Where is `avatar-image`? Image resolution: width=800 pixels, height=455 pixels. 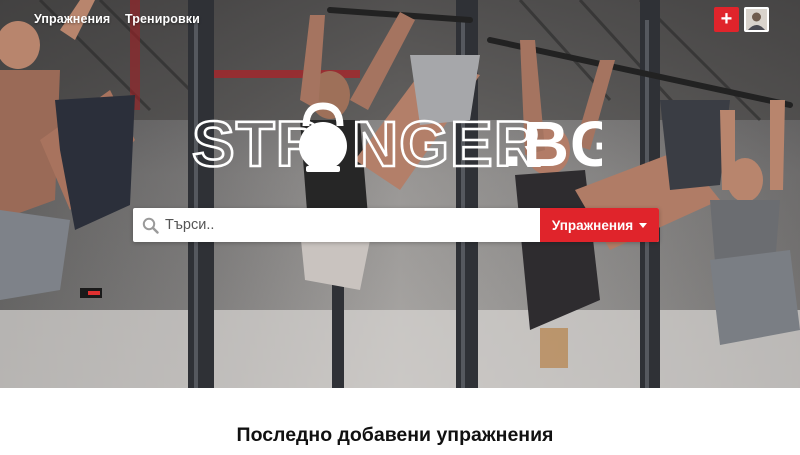 avatar-image is located at coordinates (756, 19).